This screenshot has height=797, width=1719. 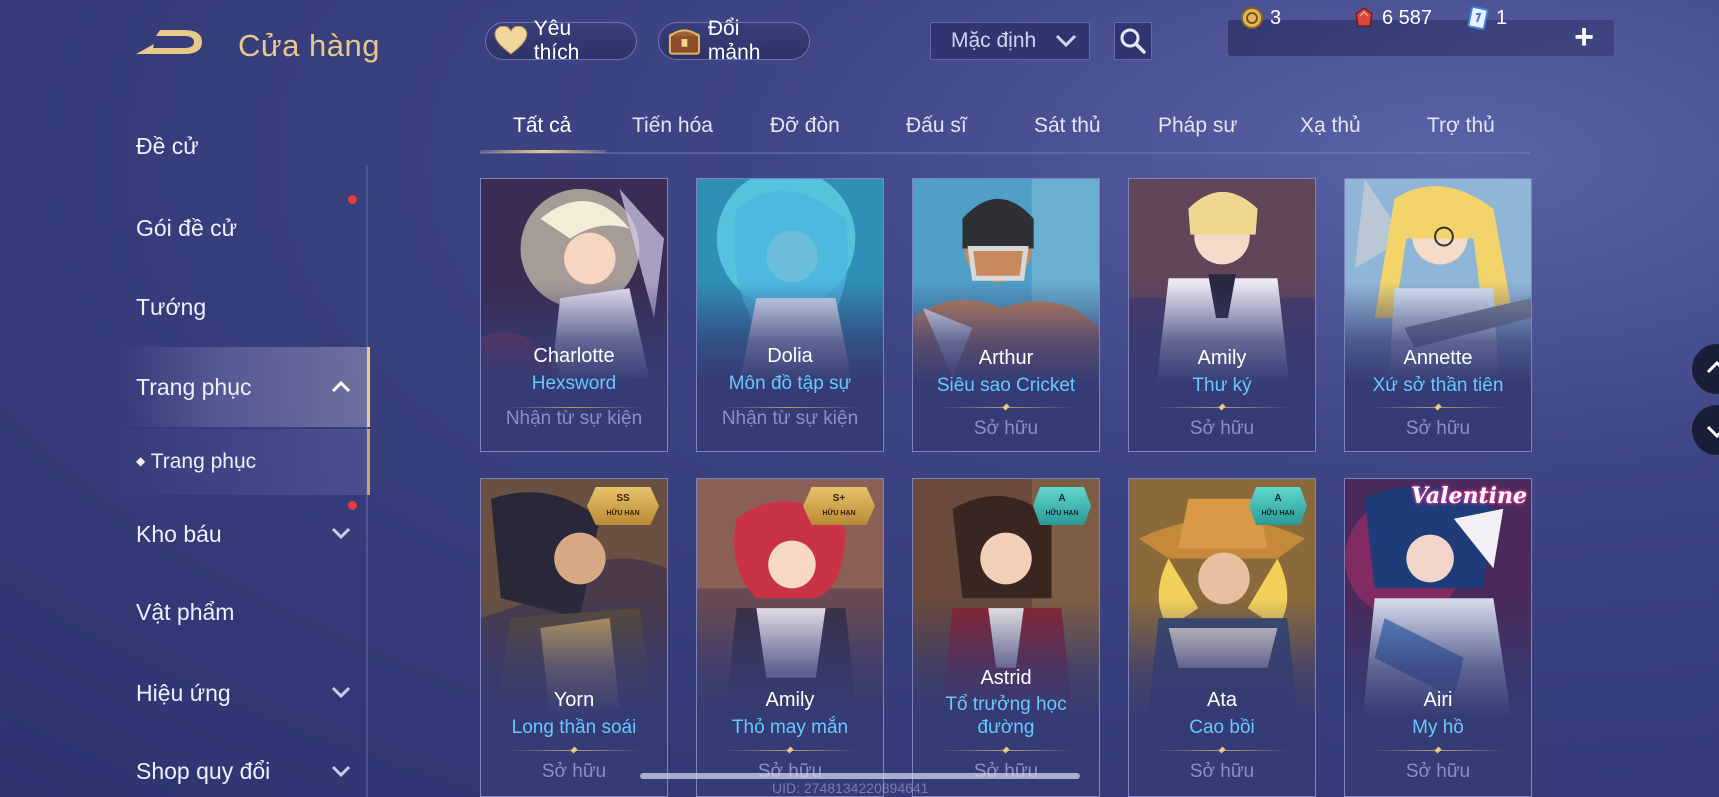 What do you see at coordinates (574, 315) in the screenshot?
I see `skin-card: Charlotte Hexsword Nhận từ sự kiện` at bounding box center [574, 315].